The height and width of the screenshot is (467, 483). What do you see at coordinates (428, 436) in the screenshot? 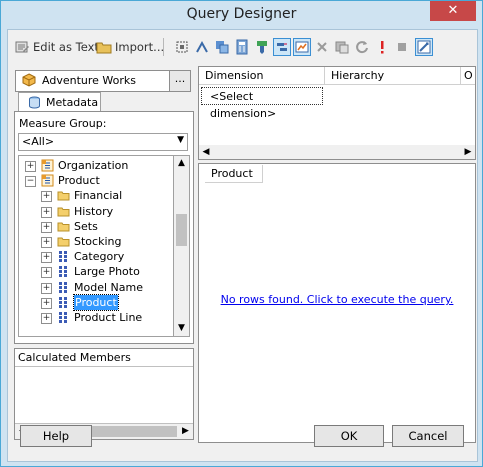
I see `cancel-button: Cancel` at bounding box center [428, 436].